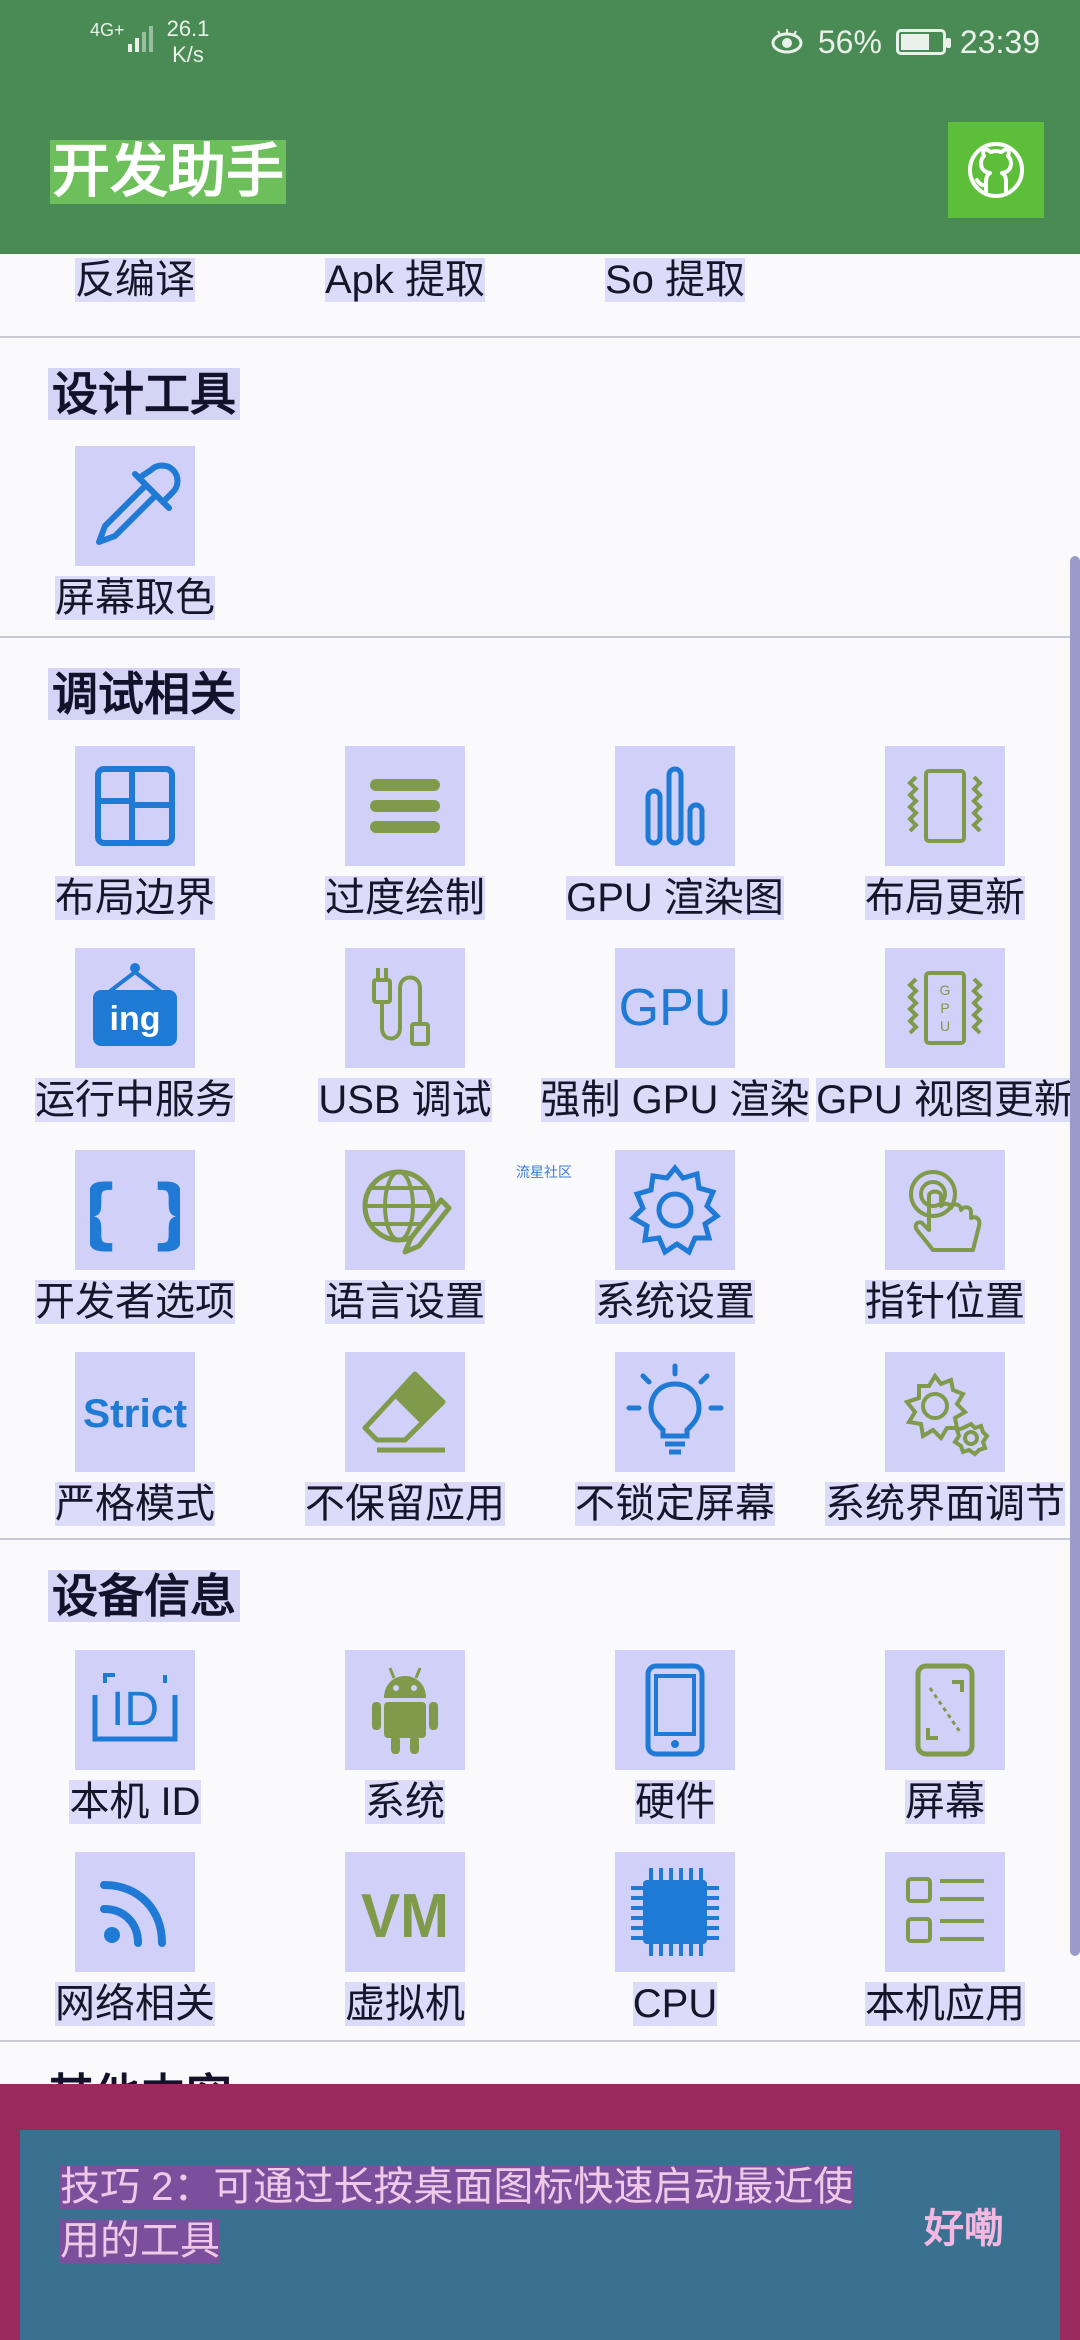  What do you see at coordinates (945, 1504) in the screenshot?
I see `tool-label: 系统界面调节` at bounding box center [945, 1504].